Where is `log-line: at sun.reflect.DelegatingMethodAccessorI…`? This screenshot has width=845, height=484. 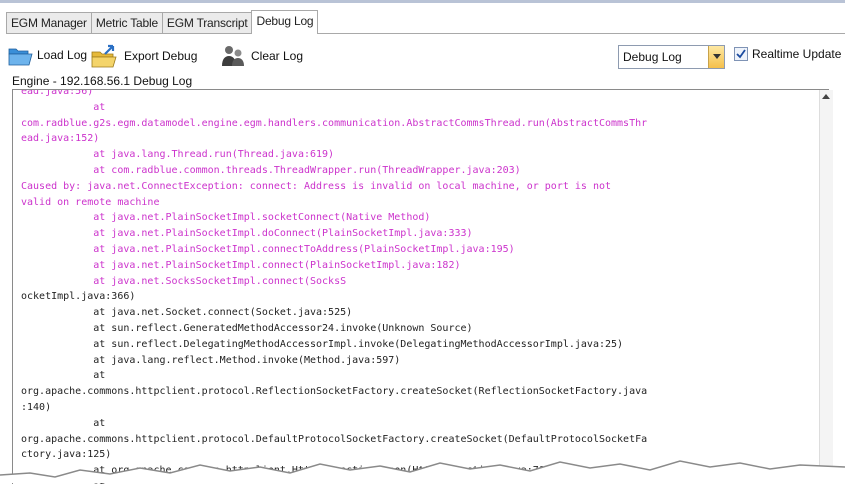
log-line: at sun.reflect.DelegatingMethodAccessorI… is located at coordinates (322, 344).